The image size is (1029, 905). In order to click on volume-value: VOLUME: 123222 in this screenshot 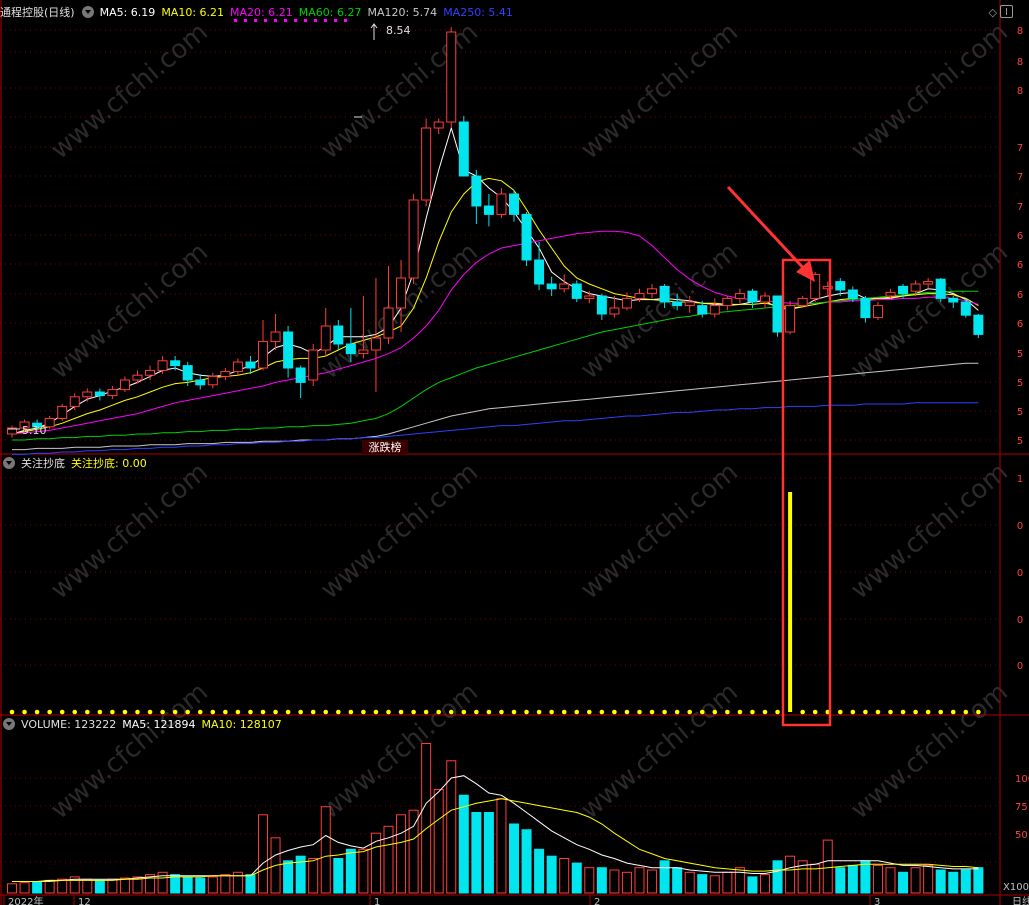, I will do `click(68, 724)`.